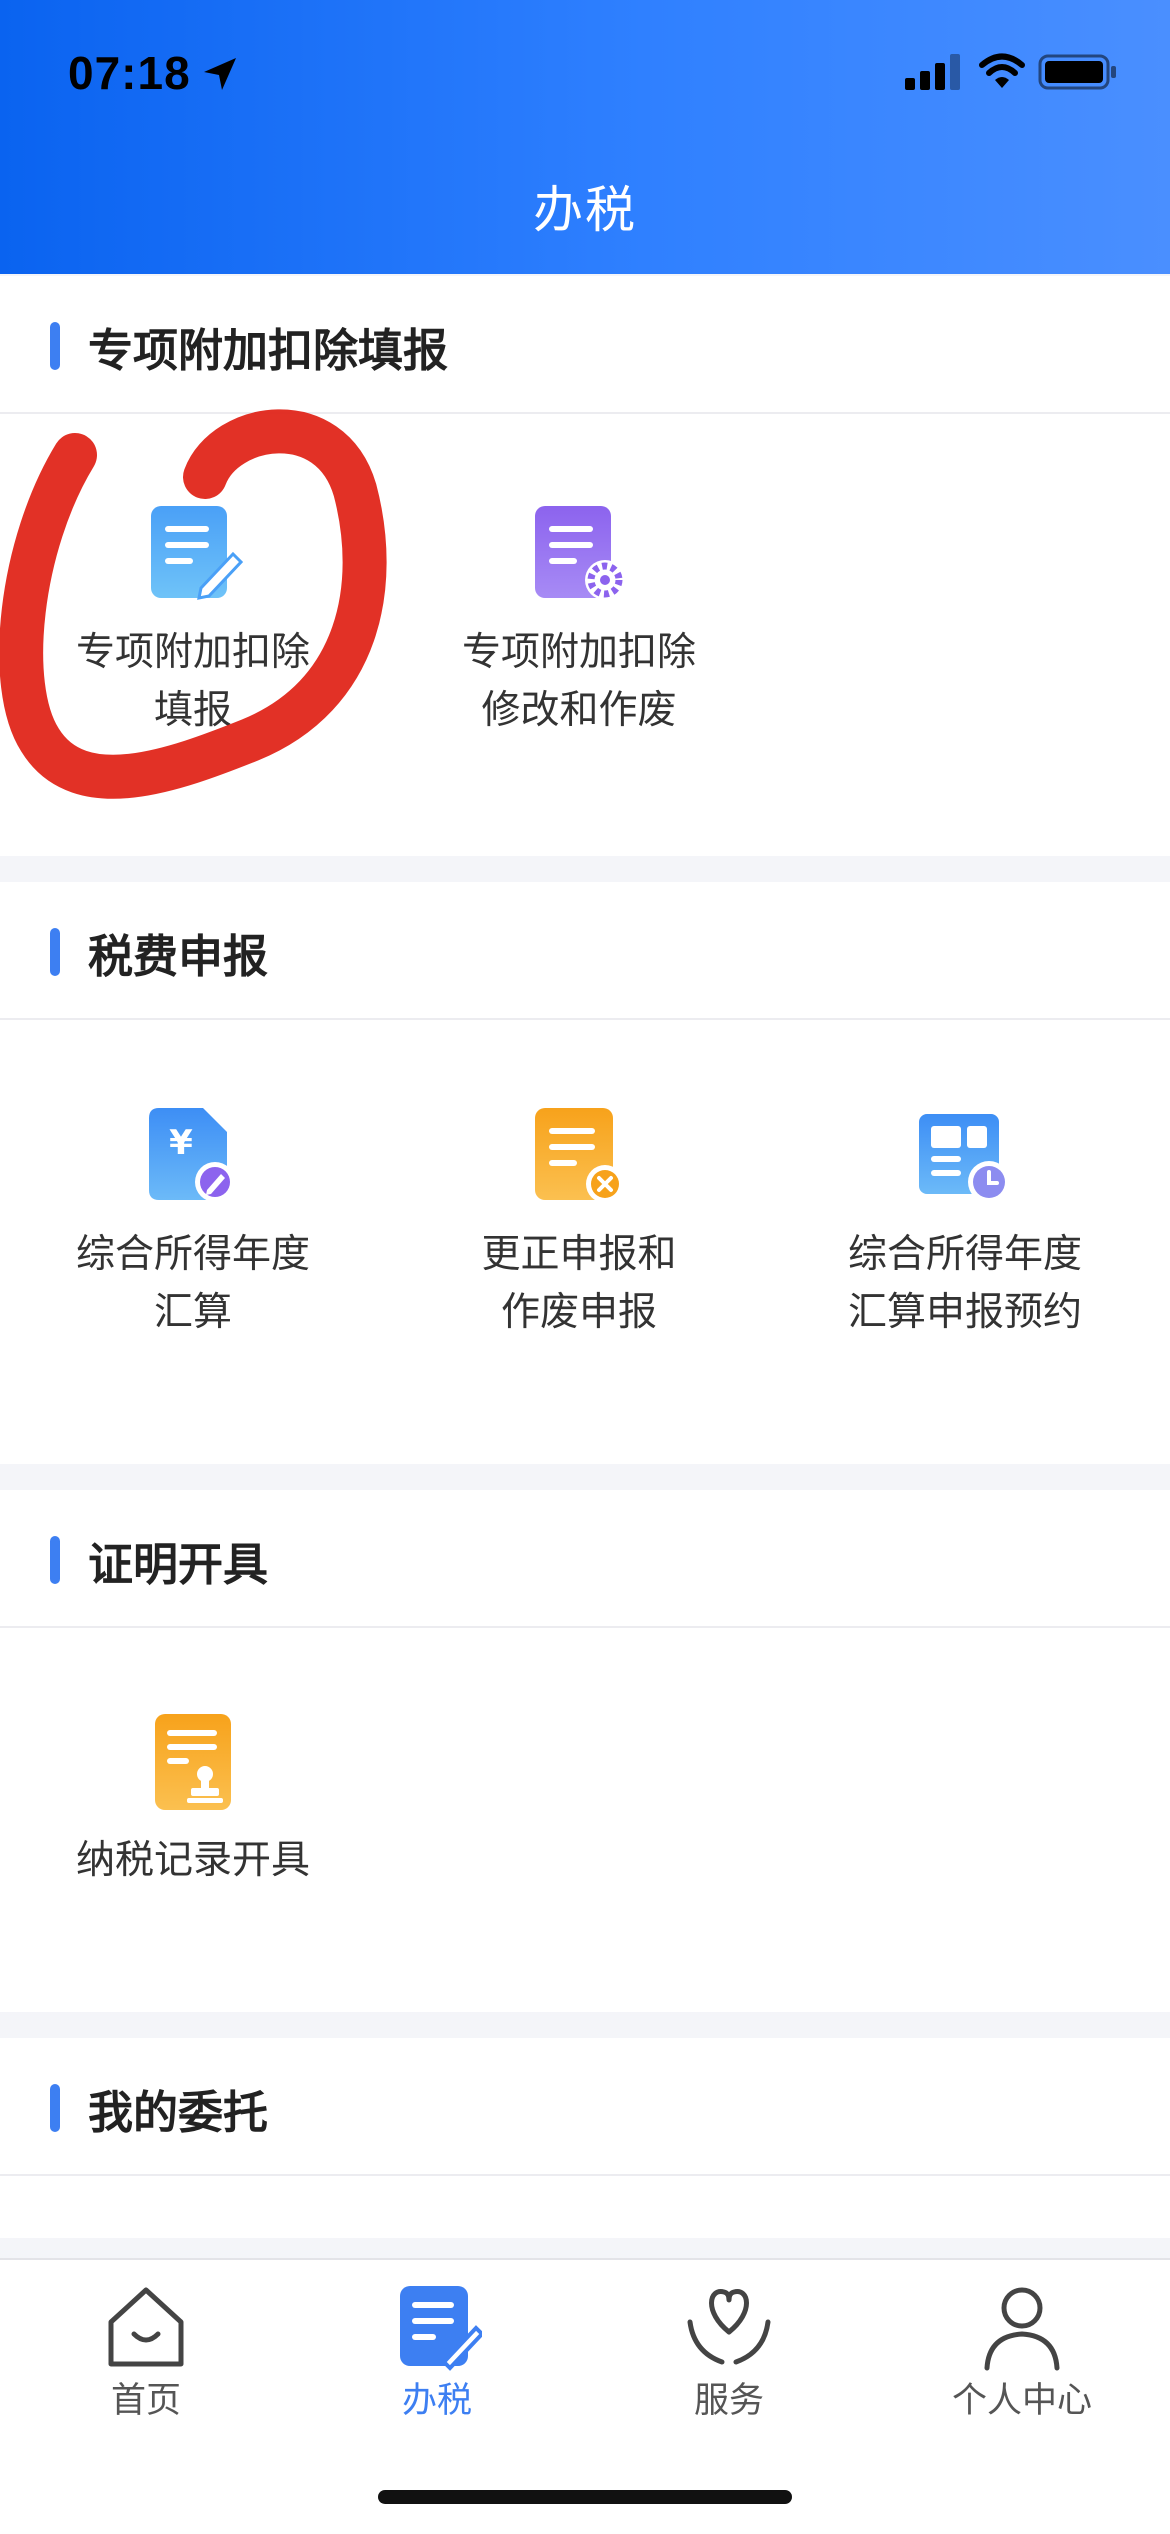  Describe the element at coordinates (145, 2401) in the screenshot. I see `tab-label: 首页` at that location.